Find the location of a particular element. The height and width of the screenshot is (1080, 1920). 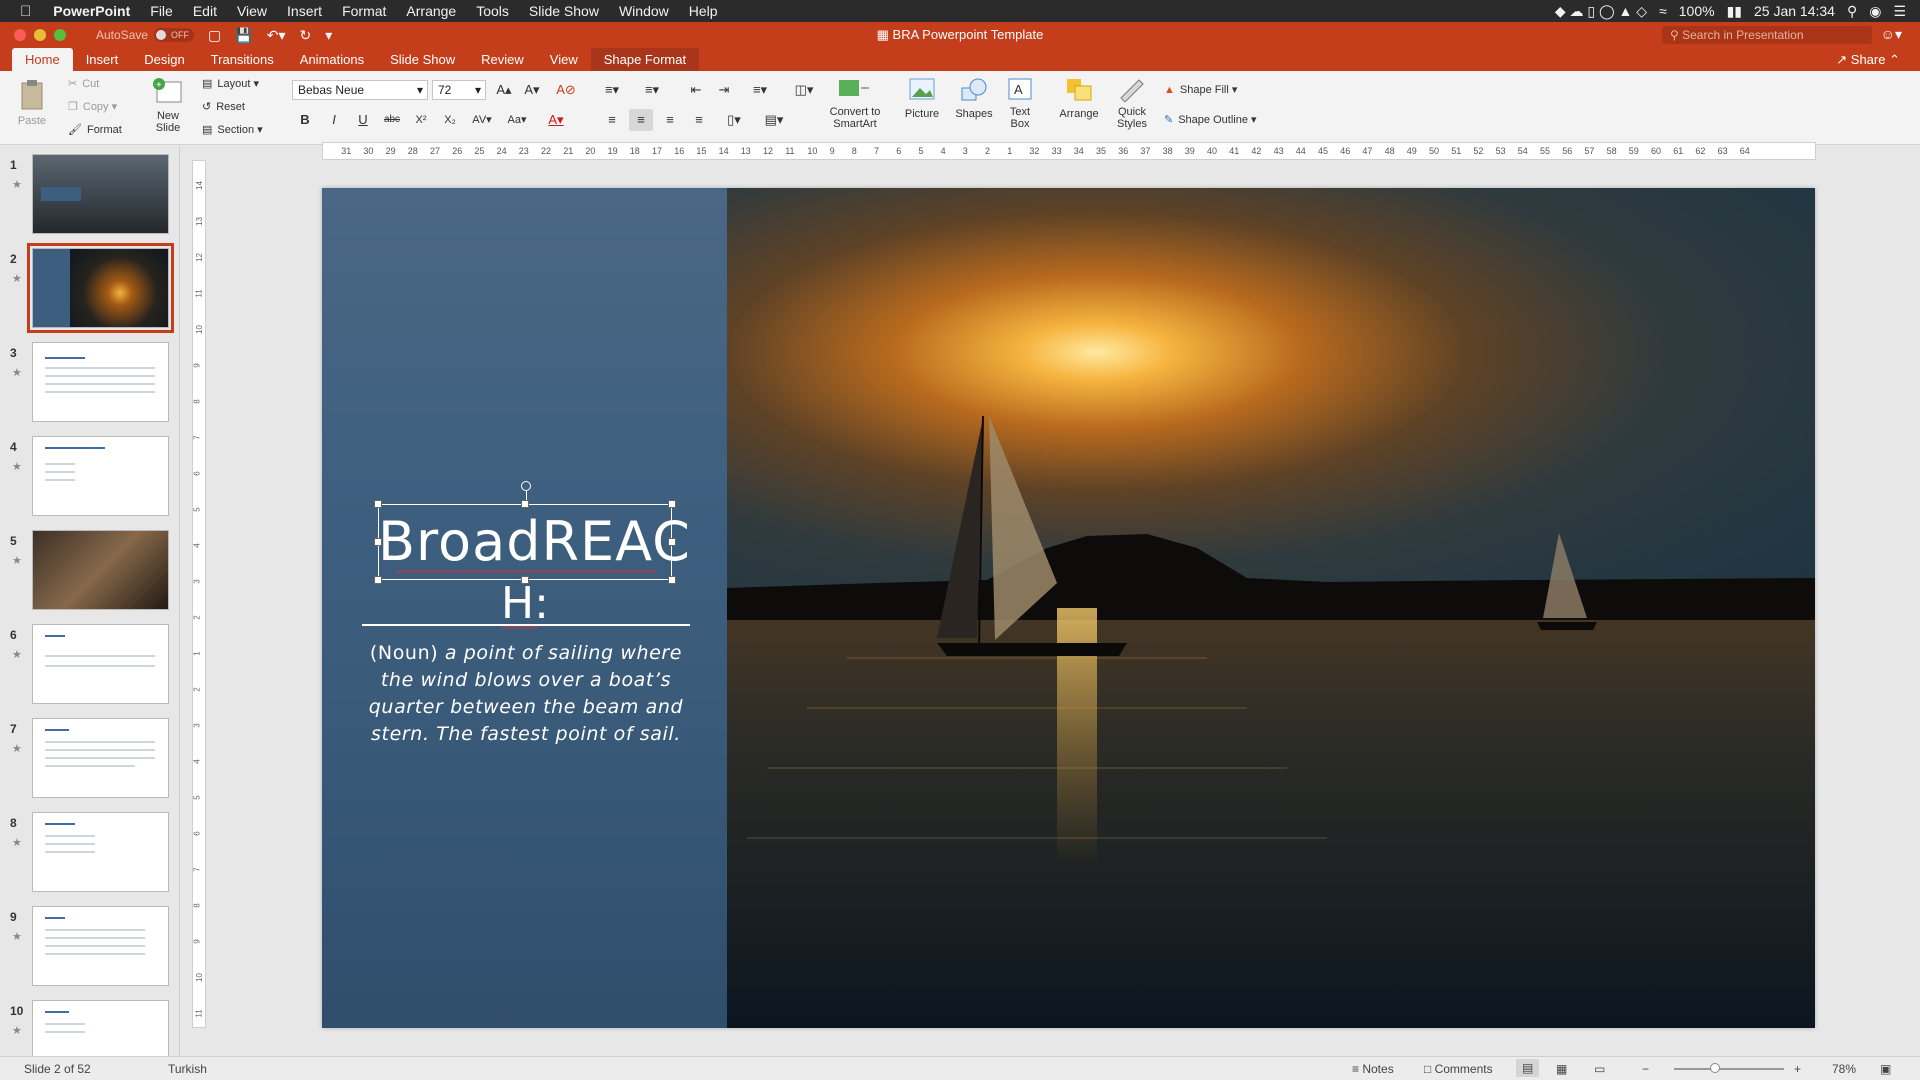

decrease-indent-icon: ⇤ is located at coordinates (696, 90).